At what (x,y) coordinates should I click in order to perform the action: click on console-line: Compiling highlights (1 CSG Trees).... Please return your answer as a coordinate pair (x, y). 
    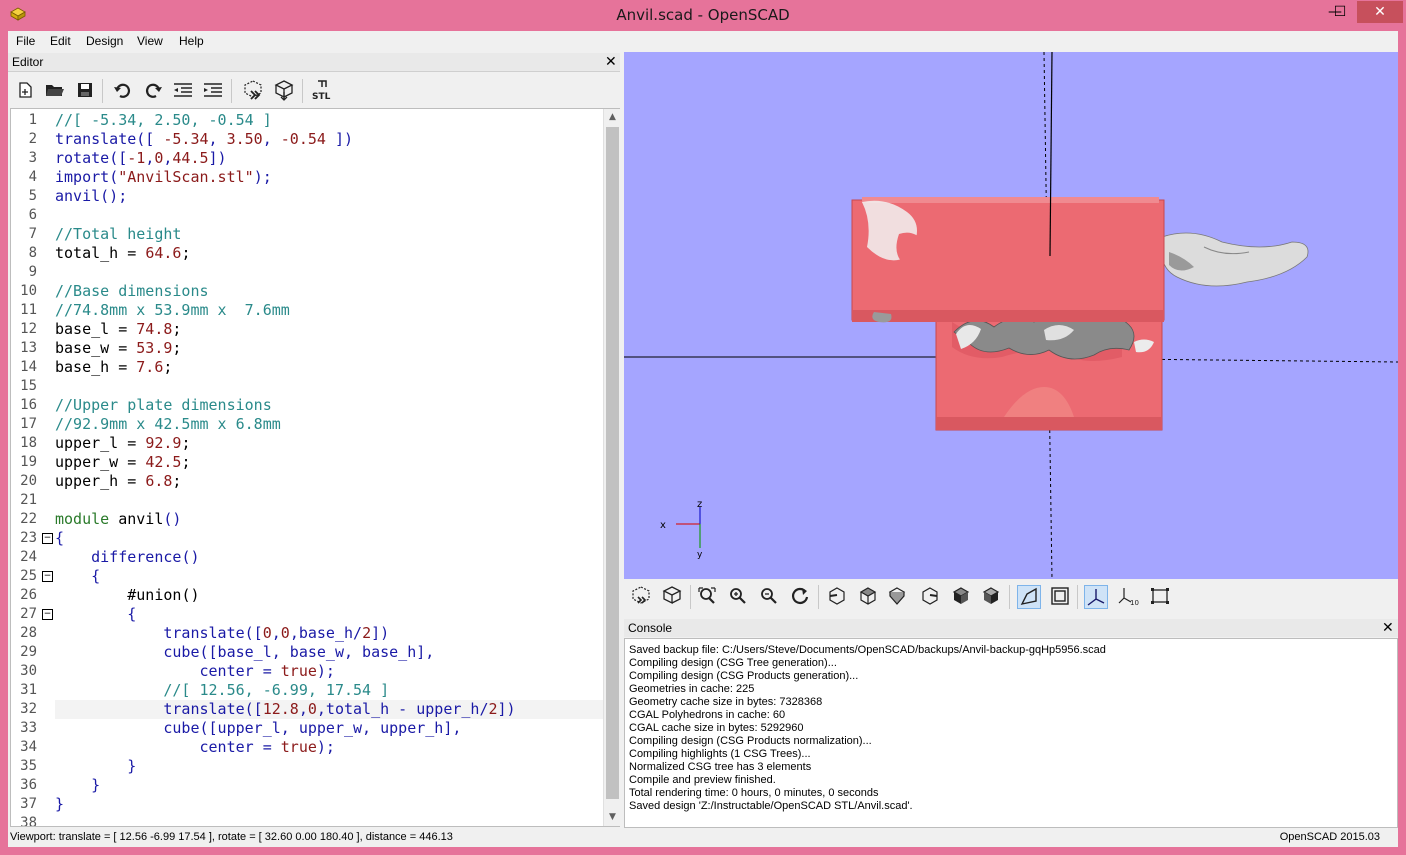
    Looking at the image, I should click on (720, 754).